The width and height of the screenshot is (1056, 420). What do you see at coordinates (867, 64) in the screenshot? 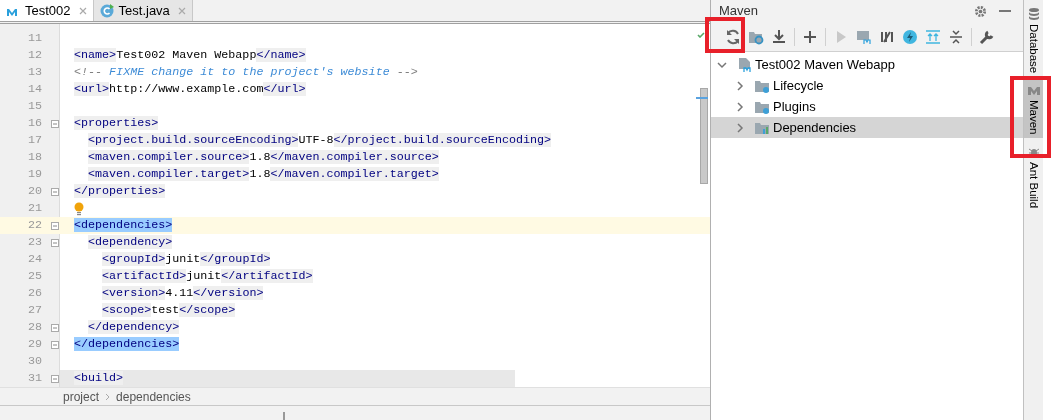
I see `tree-item: Test002 Maven Webapp` at bounding box center [867, 64].